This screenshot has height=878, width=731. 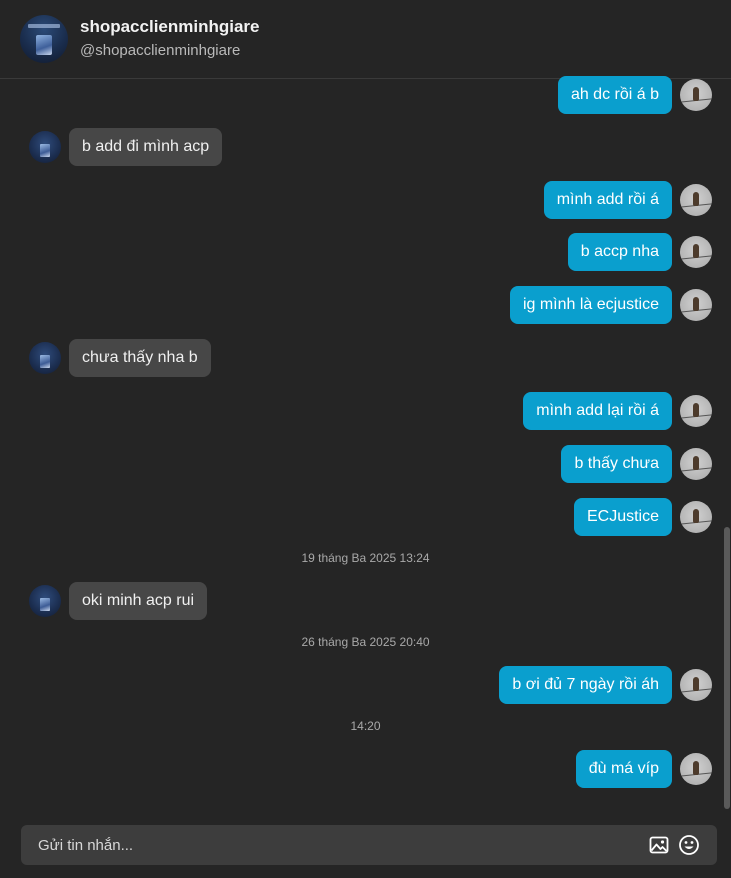 I want to click on contact-avatar, so click(x=44, y=39).